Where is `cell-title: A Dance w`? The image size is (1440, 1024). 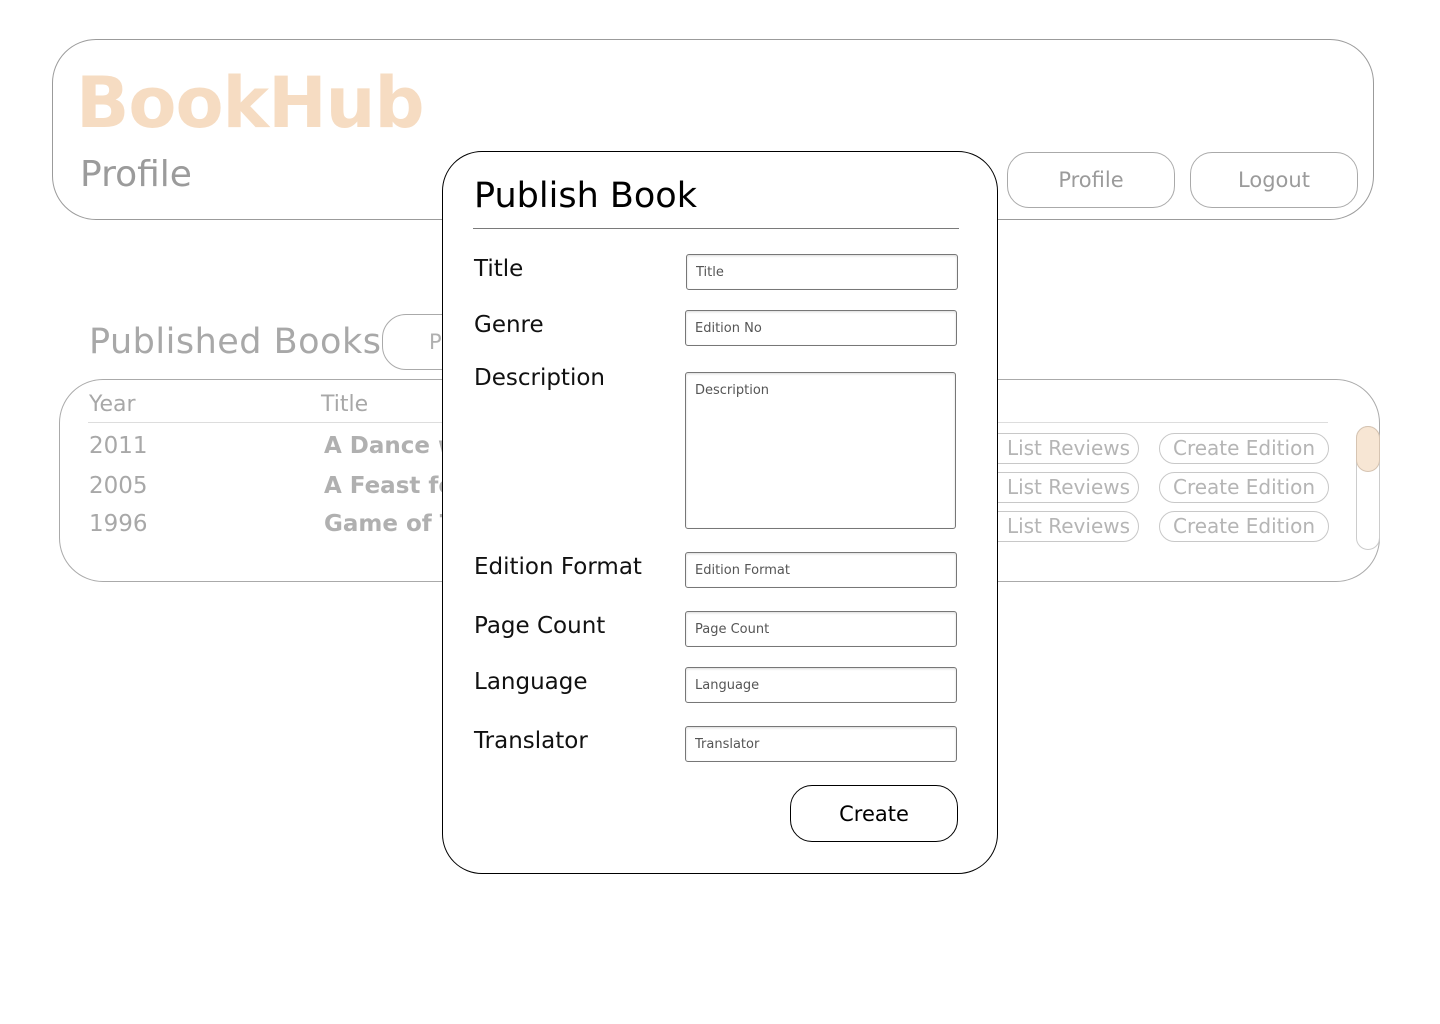
cell-title: A Dance w is located at coordinates (392, 446).